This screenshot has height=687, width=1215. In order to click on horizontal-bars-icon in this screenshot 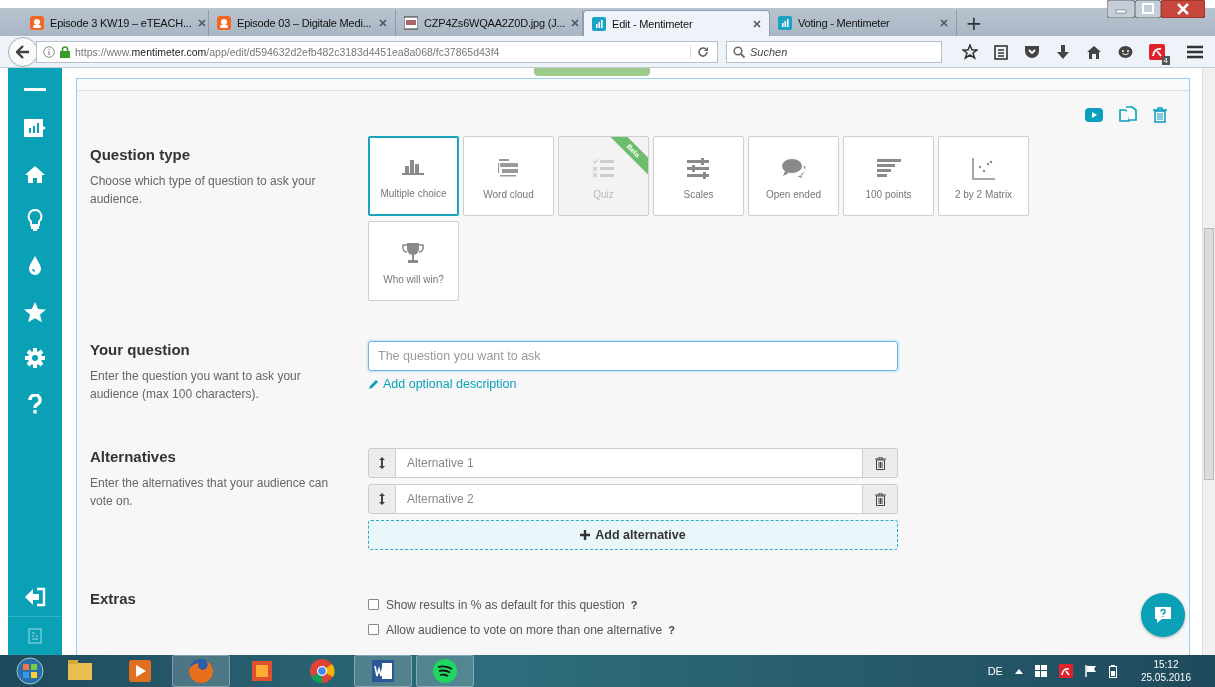, I will do `click(888, 169)`.